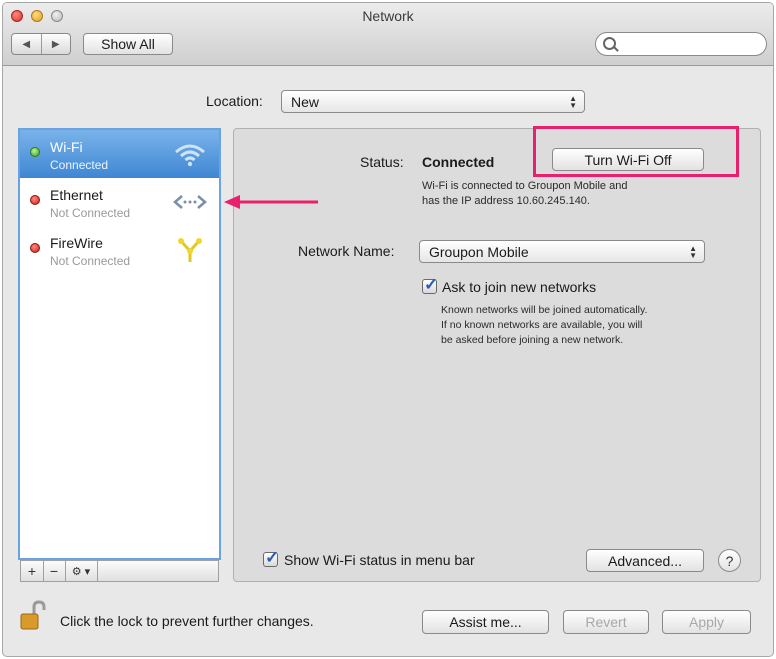  What do you see at coordinates (190, 155) in the screenshot?
I see `wifi-icon` at bounding box center [190, 155].